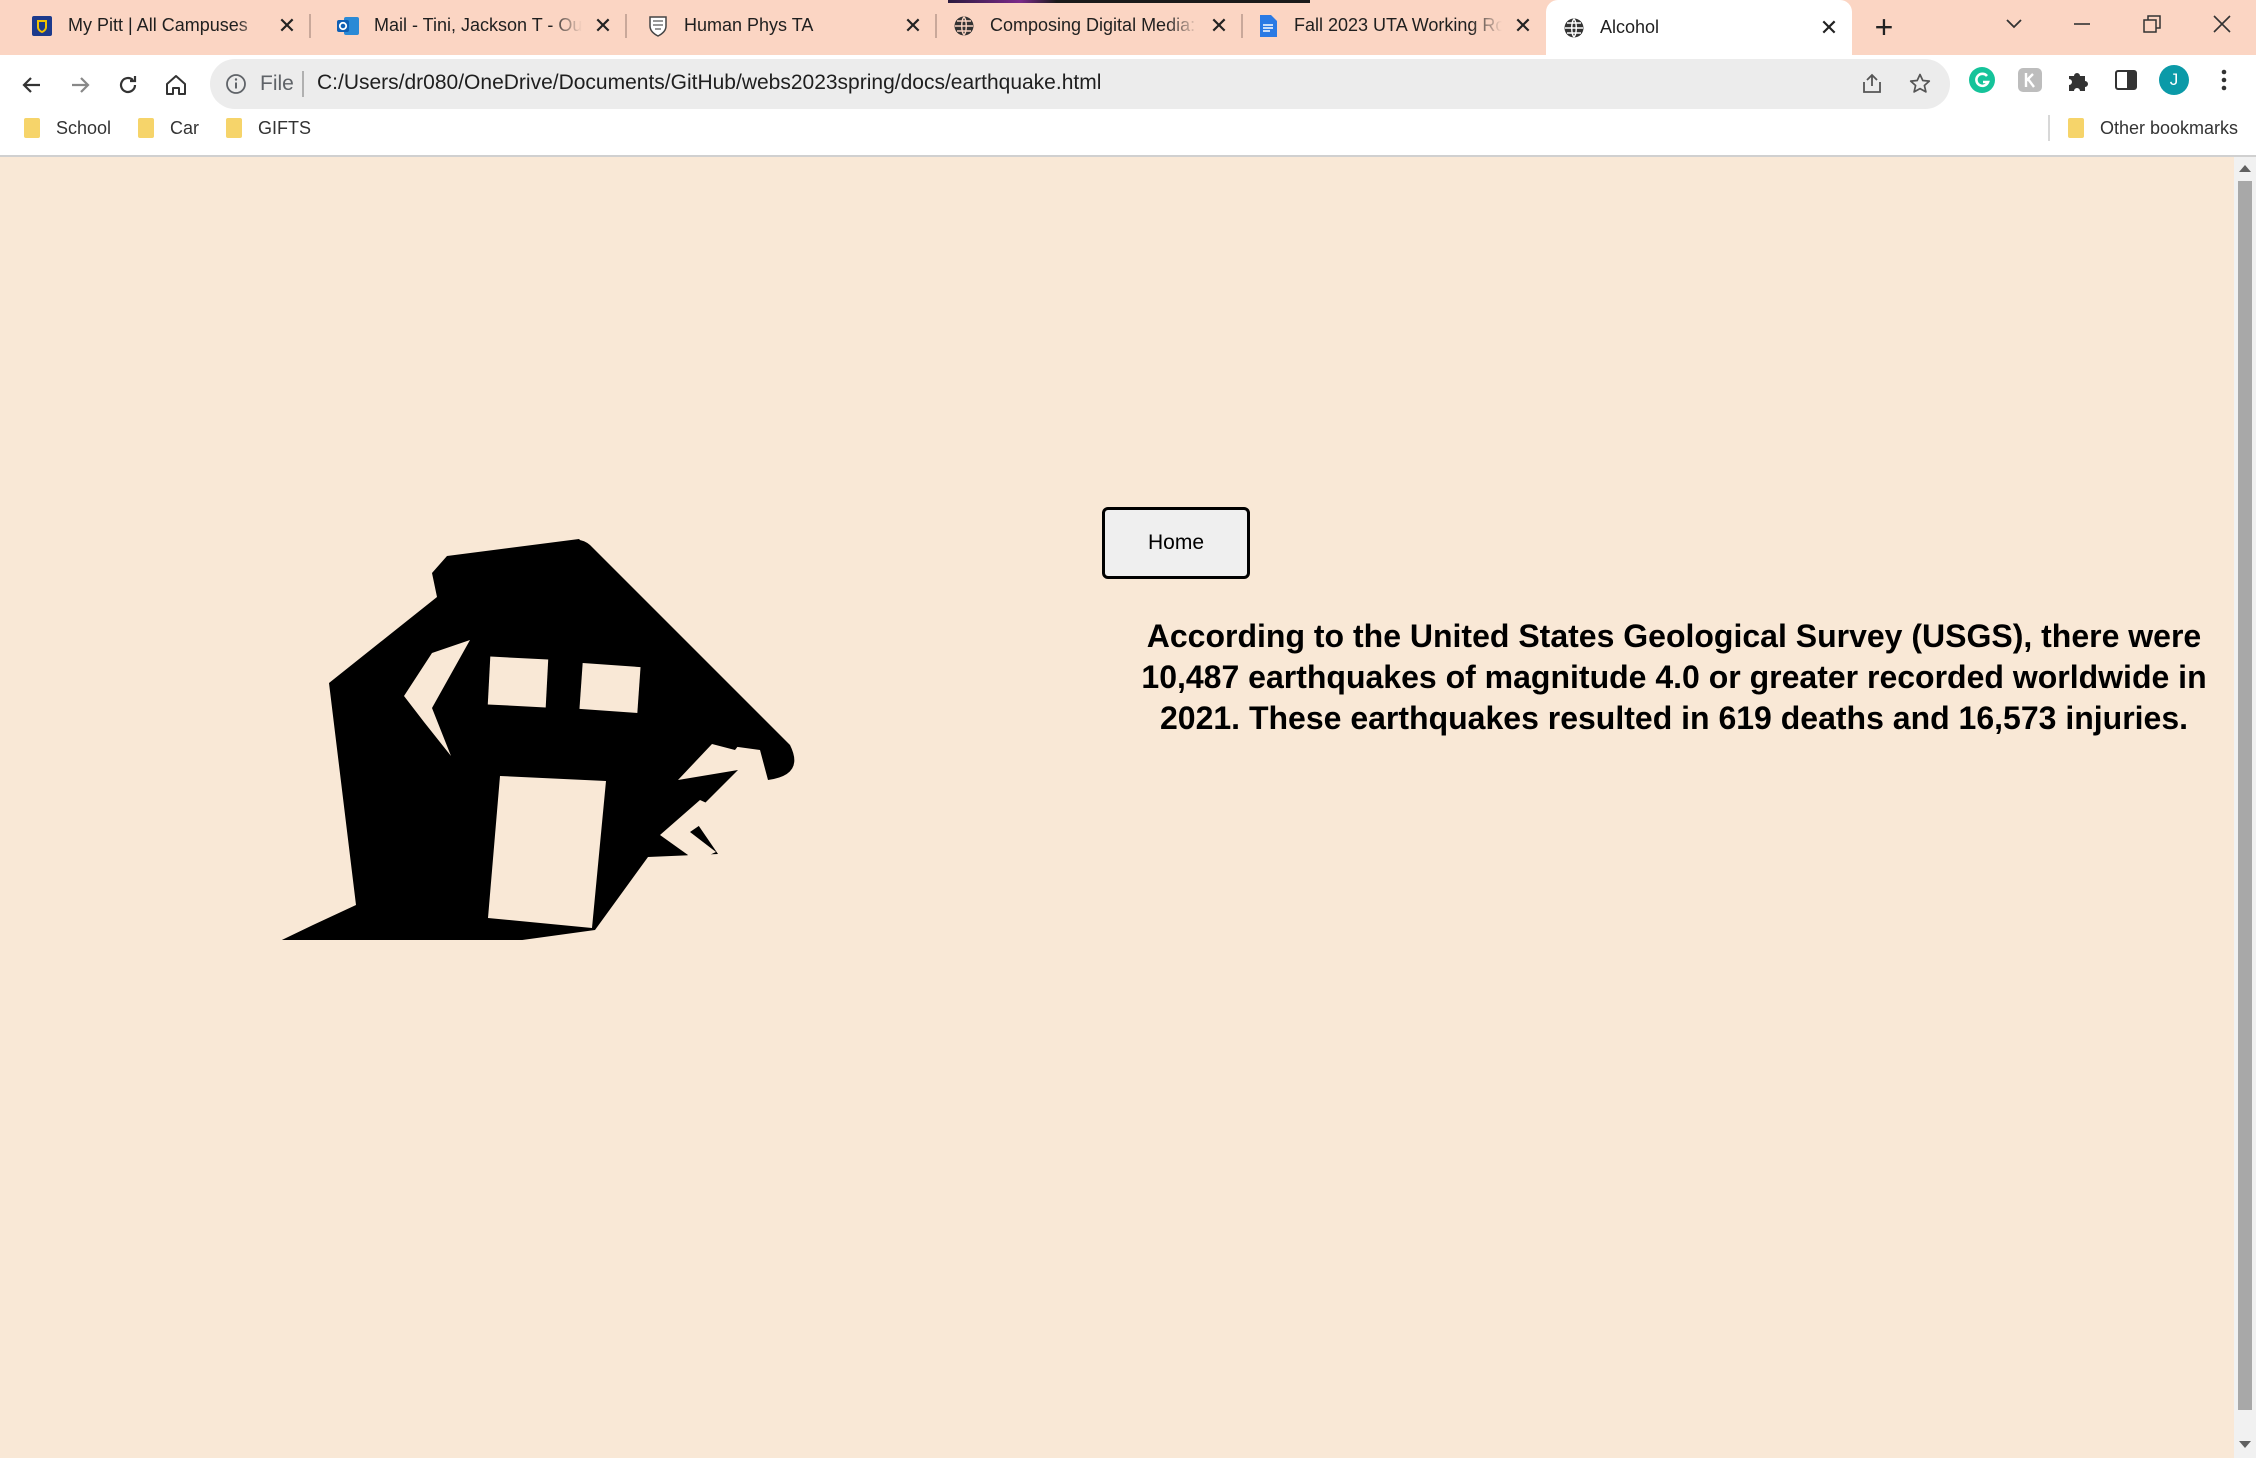  I want to click on extension-k-icon, so click(2030, 80).